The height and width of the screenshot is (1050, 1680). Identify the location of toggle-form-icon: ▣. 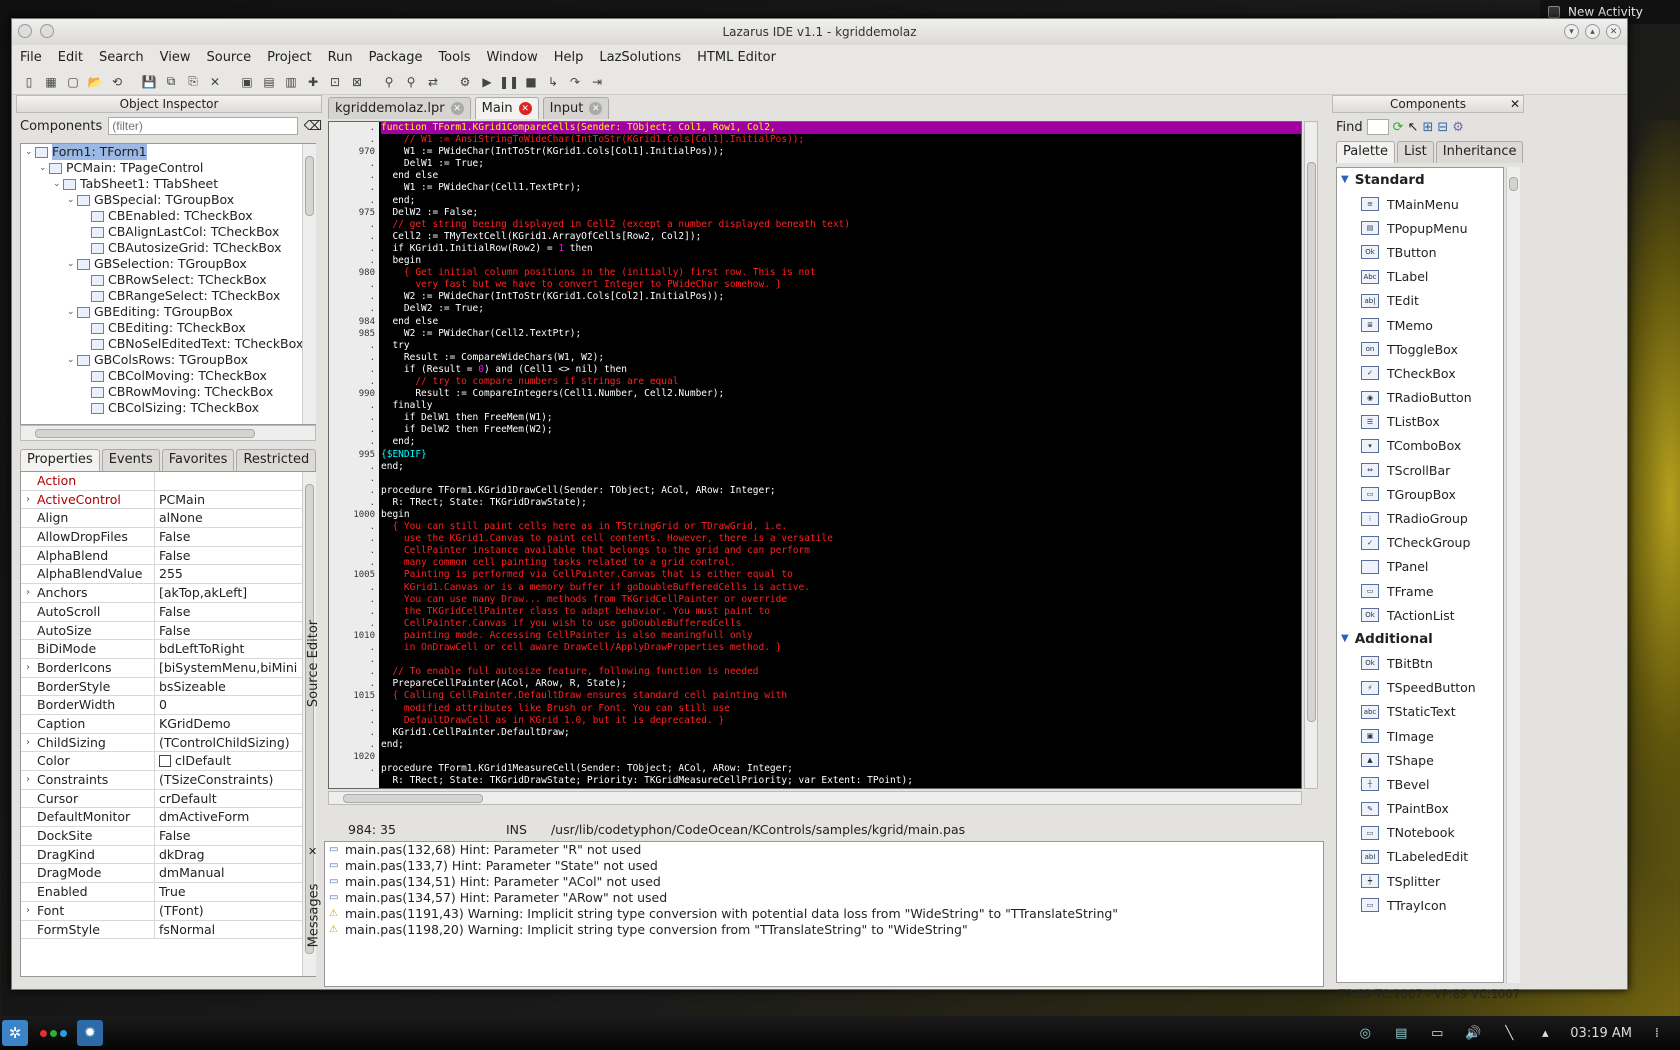
(247, 82).